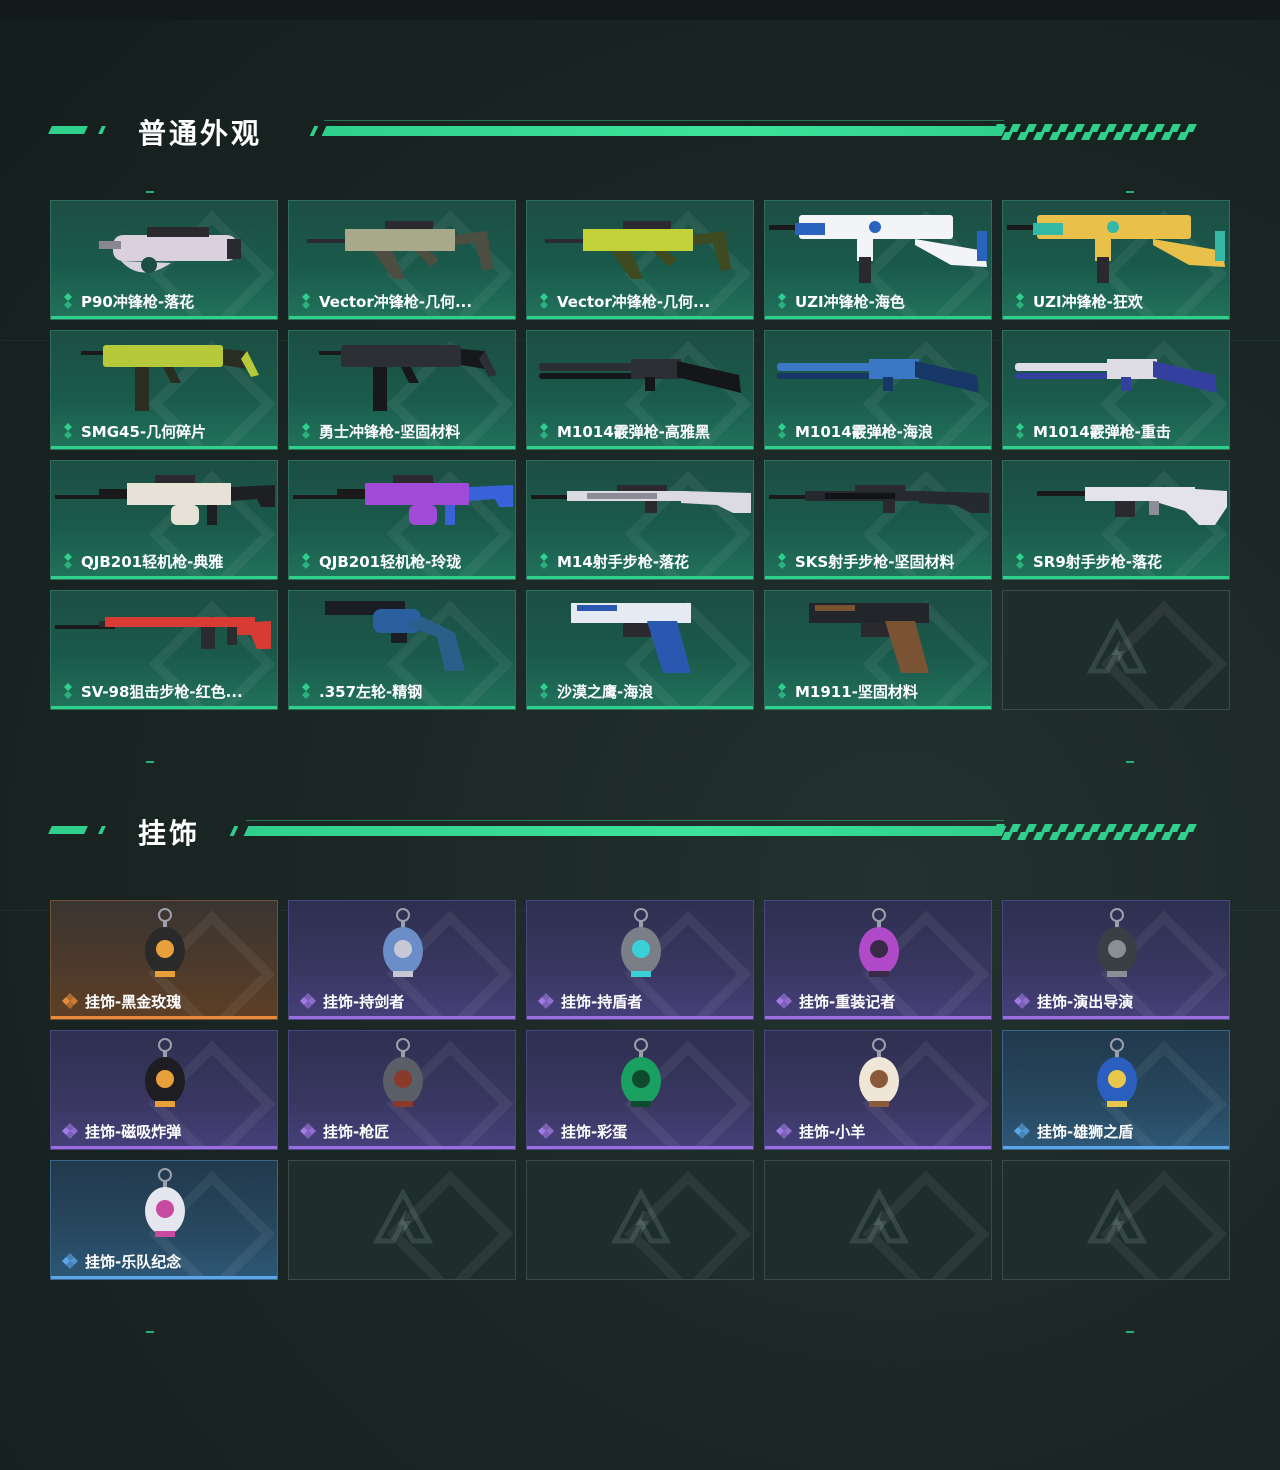 This screenshot has width=1280, height=1470. What do you see at coordinates (164, 960) in the screenshot?
I see `charm-card: 挂饰-黑金玫瑰` at bounding box center [164, 960].